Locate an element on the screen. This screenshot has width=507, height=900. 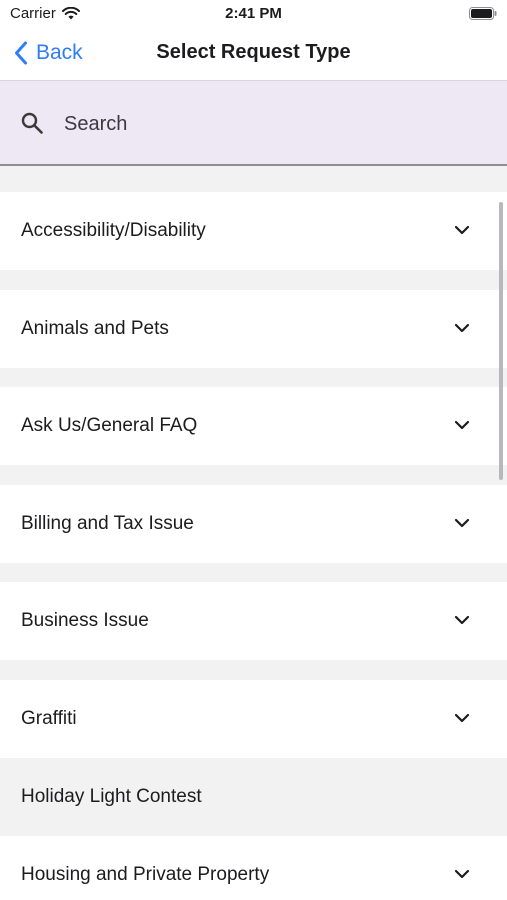
list-item-accessibility-disability: Accessibility/Disability is located at coordinates (253, 231).